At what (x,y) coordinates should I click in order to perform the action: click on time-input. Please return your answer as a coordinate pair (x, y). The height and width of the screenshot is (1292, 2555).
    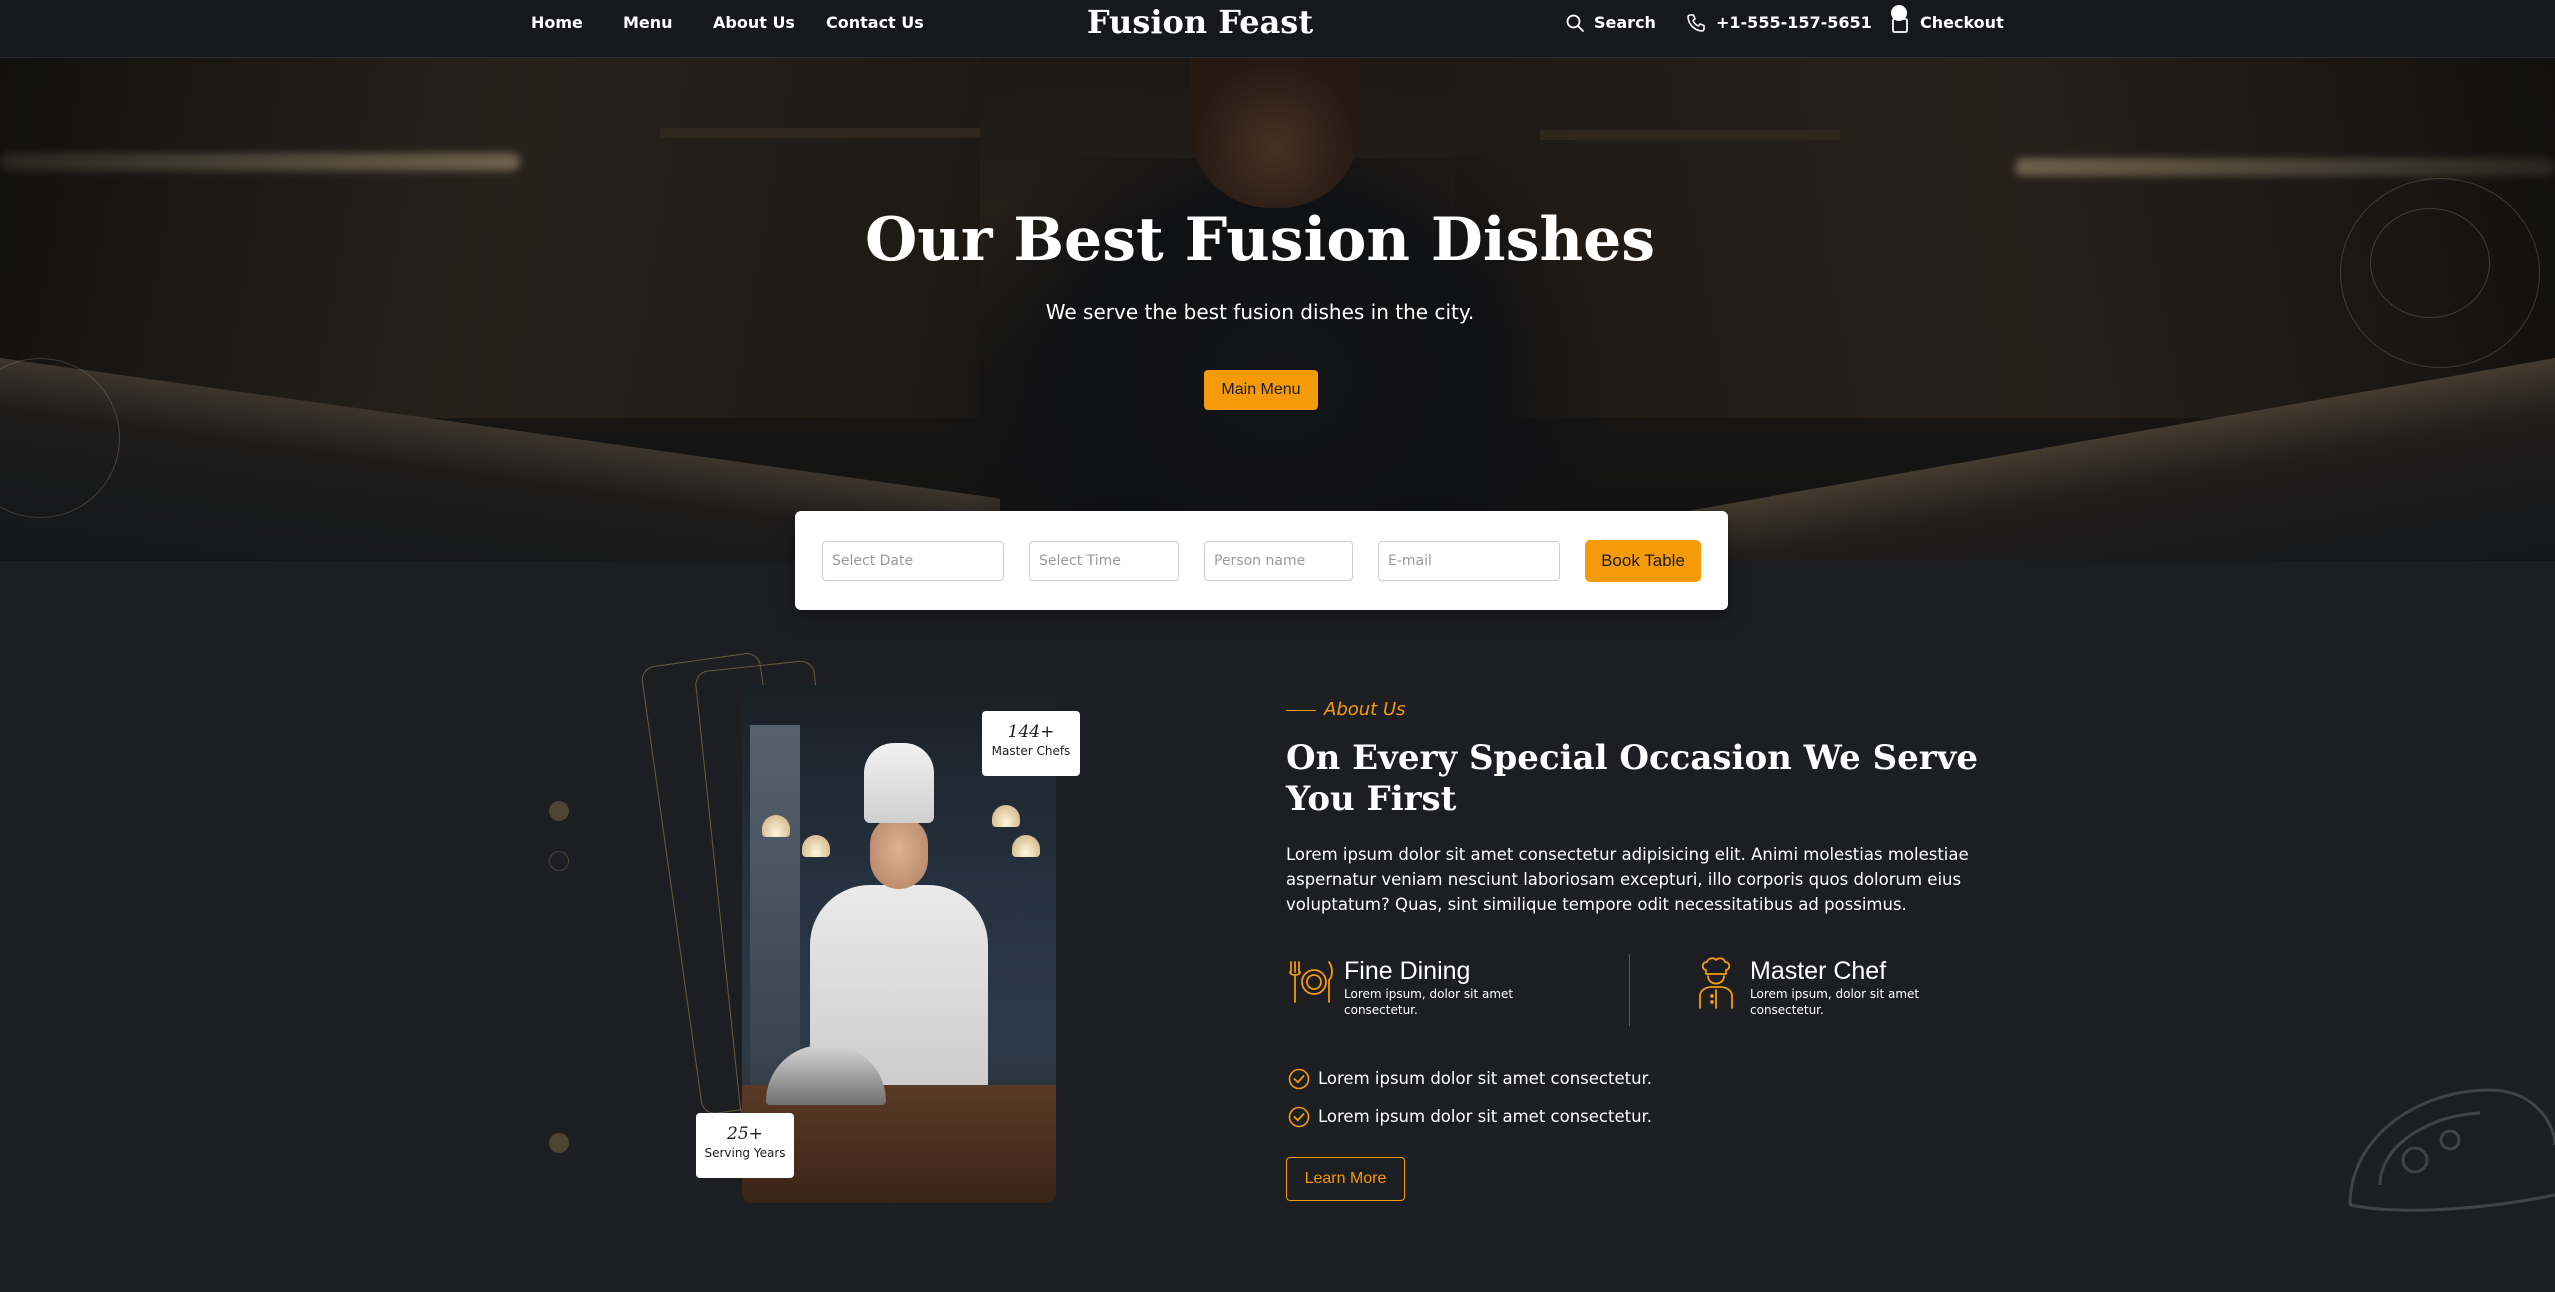
    Looking at the image, I should click on (1104, 561).